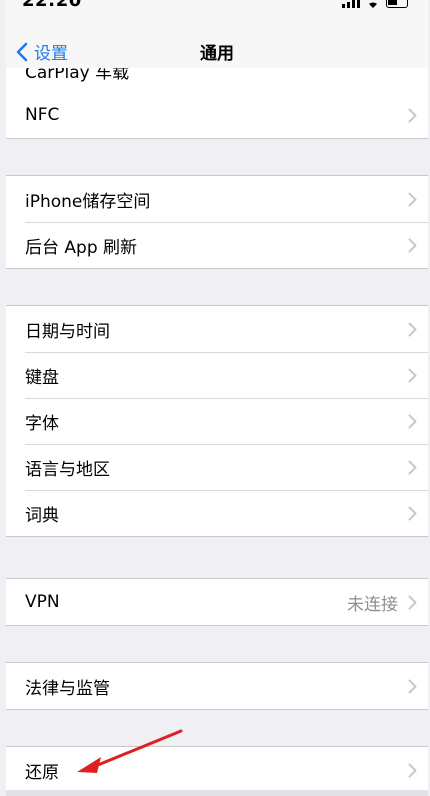 The image size is (430, 796). I want to click on list-item-language-region: 语言与地区, so click(217, 467).